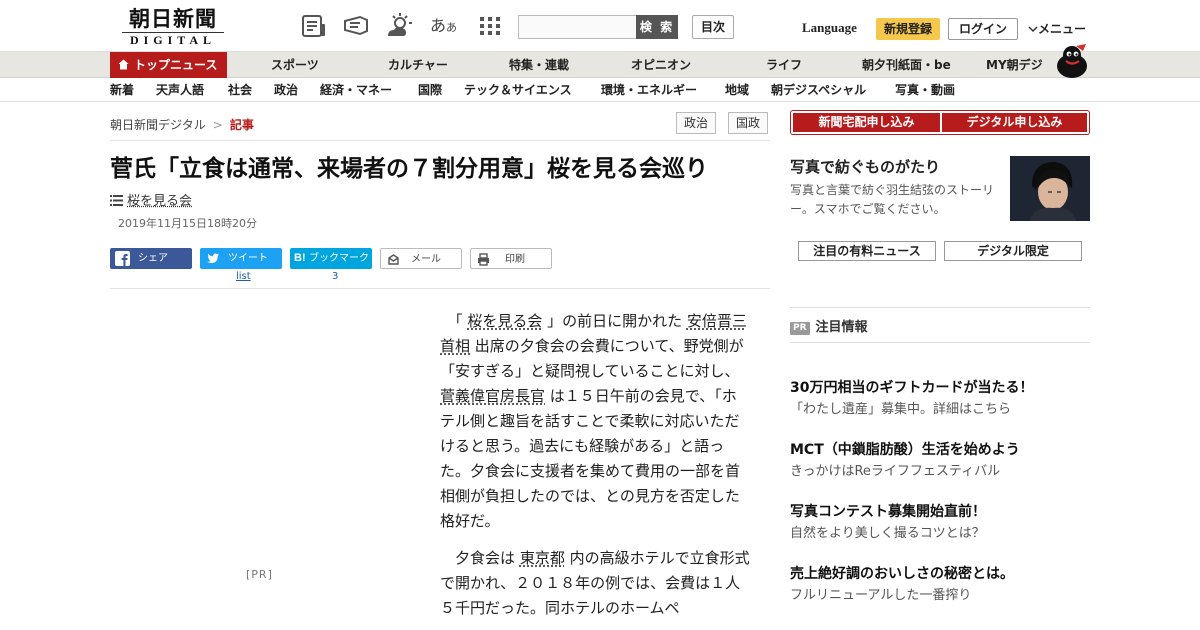  What do you see at coordinates (168, 65) in the screenshot?
I see `nav-top-news: トップニュース` at bounding box center [168, 65].